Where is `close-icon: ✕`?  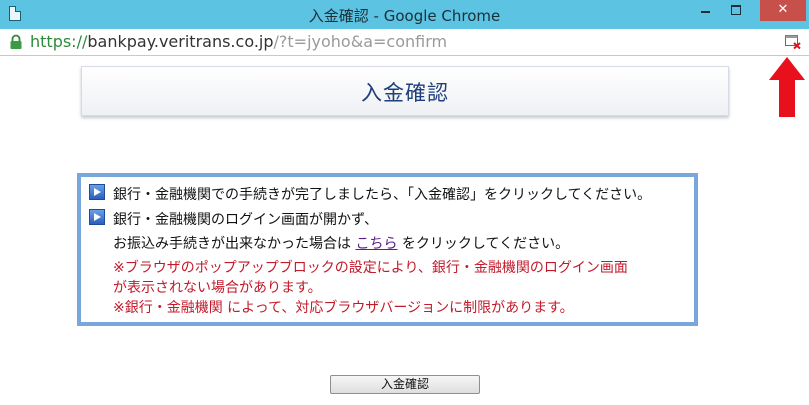
close-icon: ✕ is located at coordinates (783, 9).